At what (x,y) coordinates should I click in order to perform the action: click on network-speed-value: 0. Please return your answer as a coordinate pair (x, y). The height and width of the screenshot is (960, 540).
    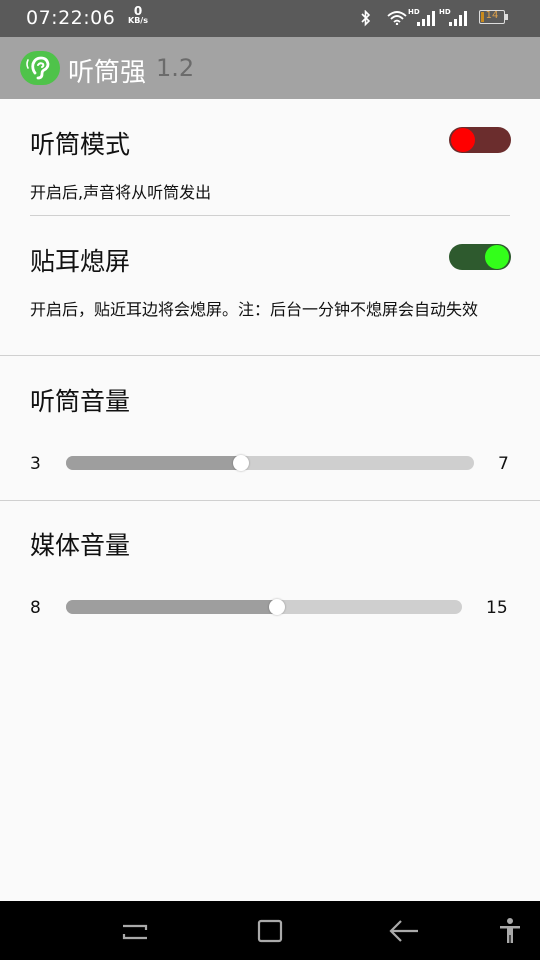
    Looking at the image, I should click on (138, 11).